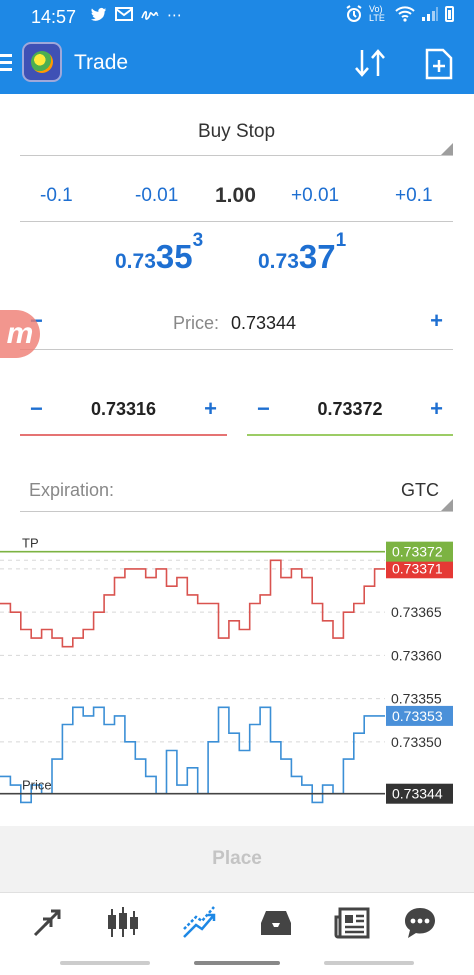  Describe the element at coordinates (416, 699) in the screenshot. I see `y-tick-label: 0.73355` at that location.